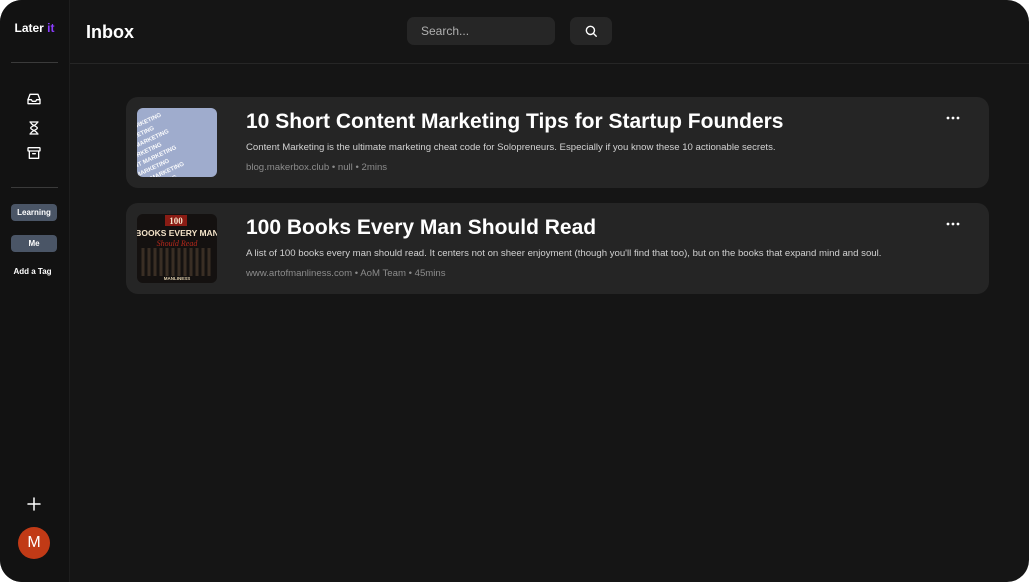 The image size is (1029, 582). What do you see at coordinates (178, 243) in the screenshot?
I see `thumbnail-subline: Should Read` at bounding box center [178, 243].